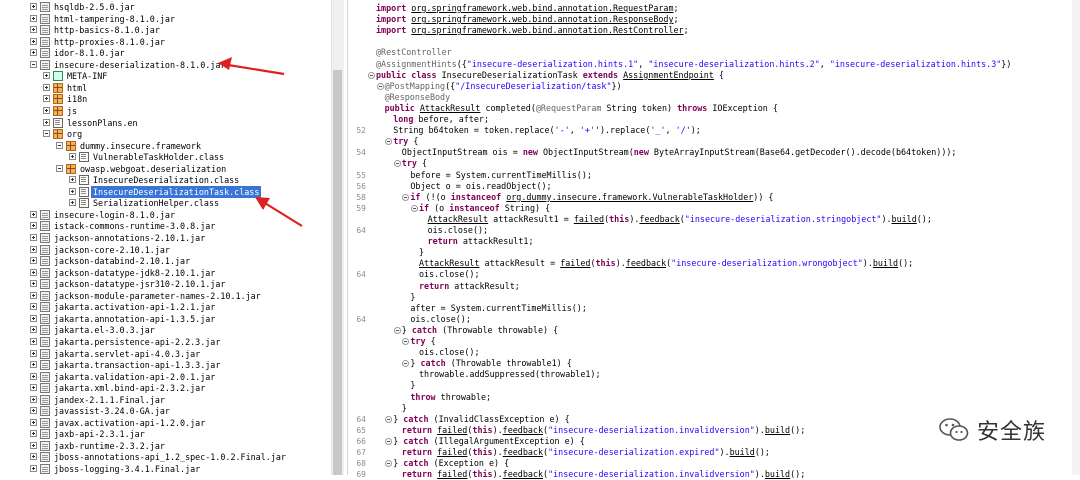 This screenshot has width=1080, height=480. I want to click on code-line: @RestController, so click(414, 52).